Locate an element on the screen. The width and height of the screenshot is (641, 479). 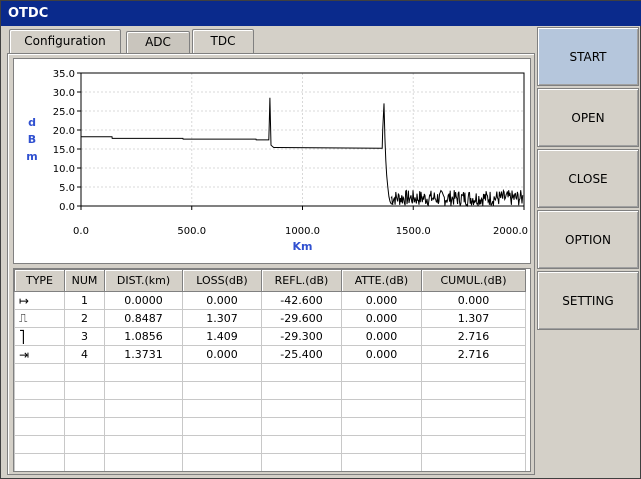
x-tick-label: 500.0 is located at coordinates (191, 231).